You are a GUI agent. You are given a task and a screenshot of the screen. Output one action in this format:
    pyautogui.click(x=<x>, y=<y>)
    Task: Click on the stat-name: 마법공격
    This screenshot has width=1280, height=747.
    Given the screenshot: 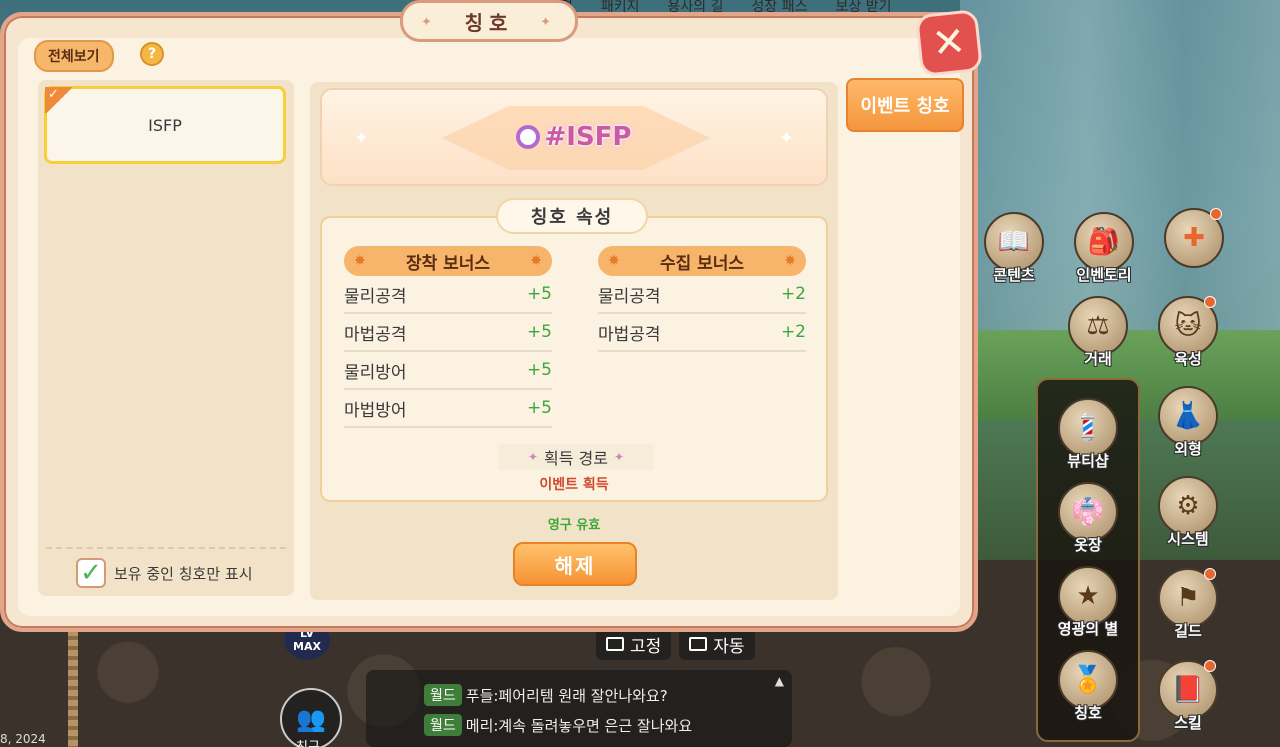 What is the action you would take?
    pyautogui.click(x=375, y=334)
    